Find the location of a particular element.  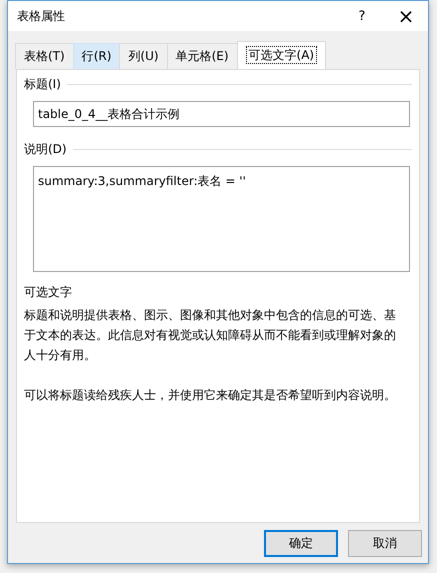

cancel-button: 取消 is located at coordinates (385, 543).